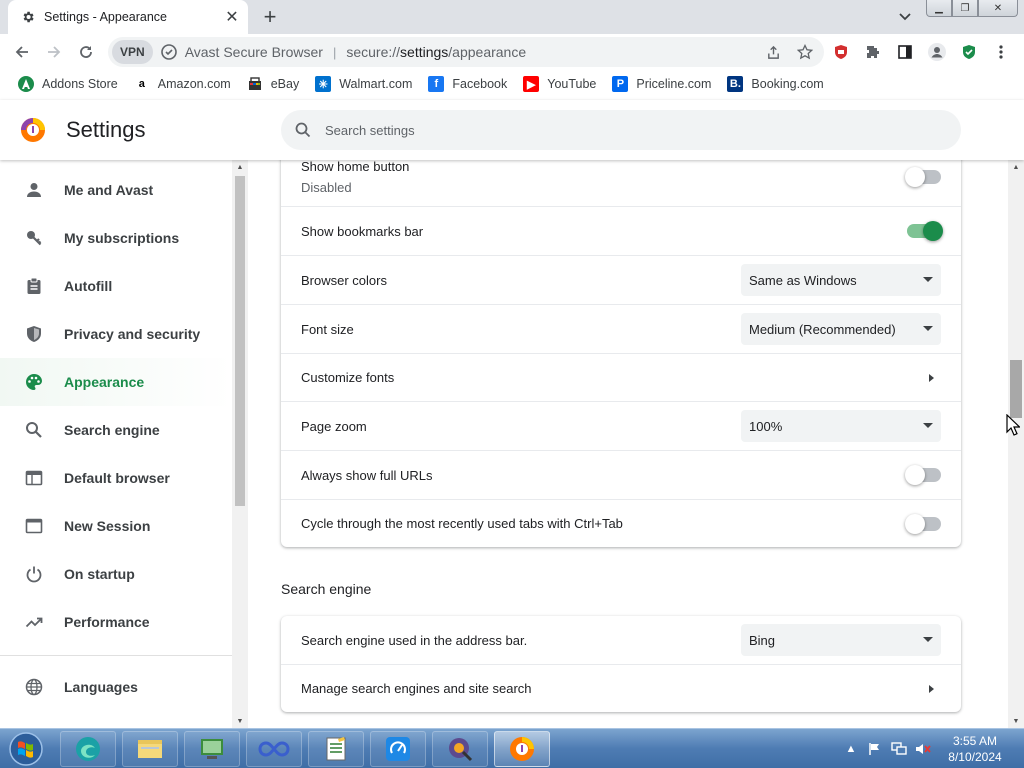  What do you see at coordinates (116, 622) in the screenshot?
I see `sidebar-item-performance: Performance` at bounding box center [116, 622].